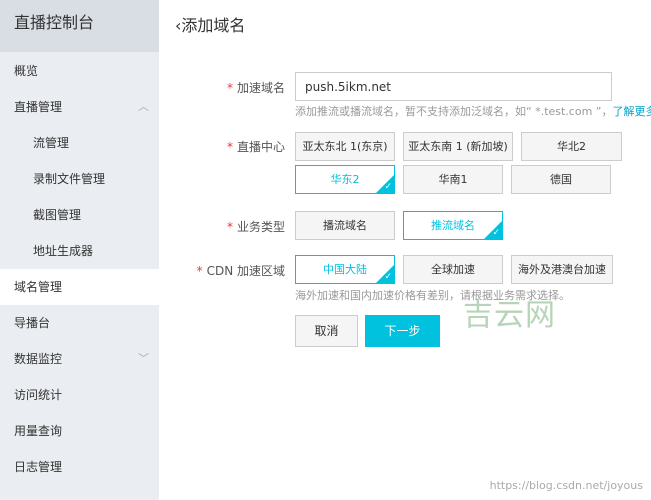 This screenshot has width=651, height=500. Describe the element at coordinates (51, 143) in the screenshot. I see `sidebar-item-label: 流管理` at that location.